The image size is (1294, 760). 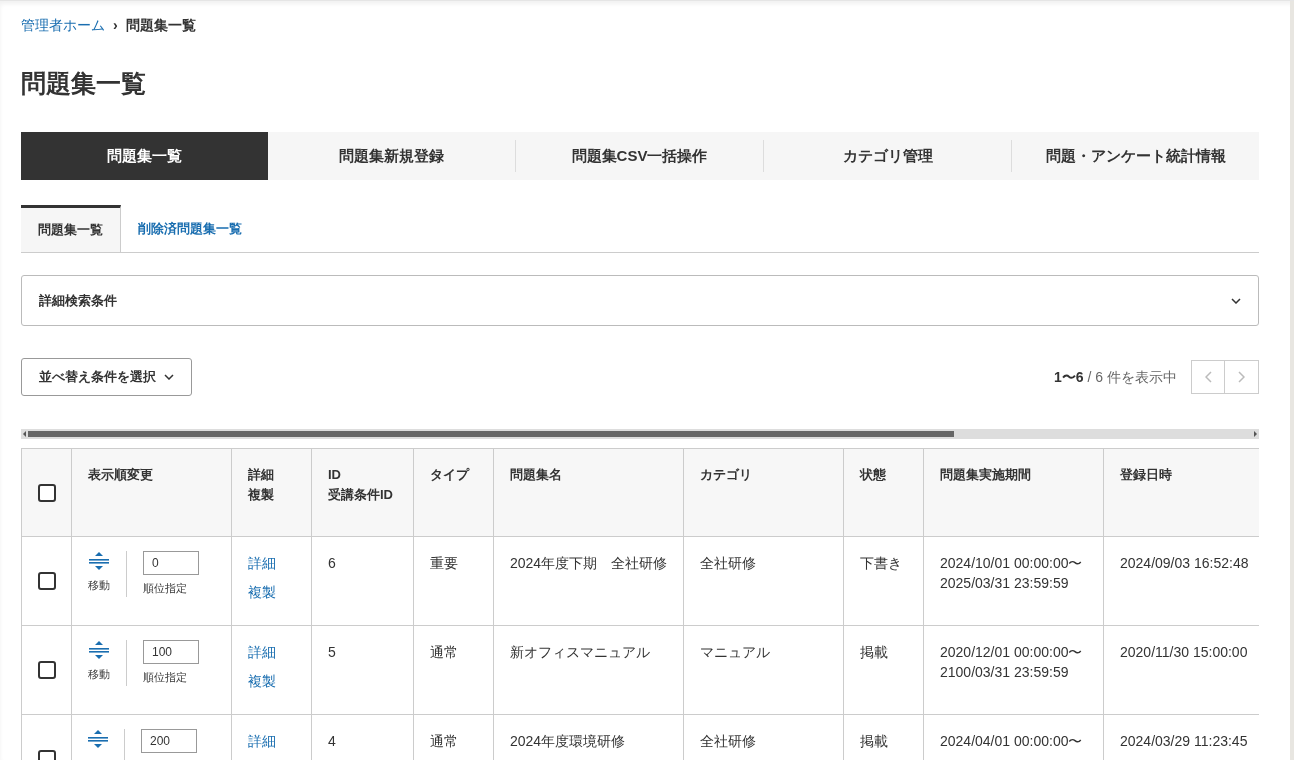 What do you see at coordinates (881, 563) in the screenshot?
I see `table-cell: 下書き` at bounding box center [881, 563].